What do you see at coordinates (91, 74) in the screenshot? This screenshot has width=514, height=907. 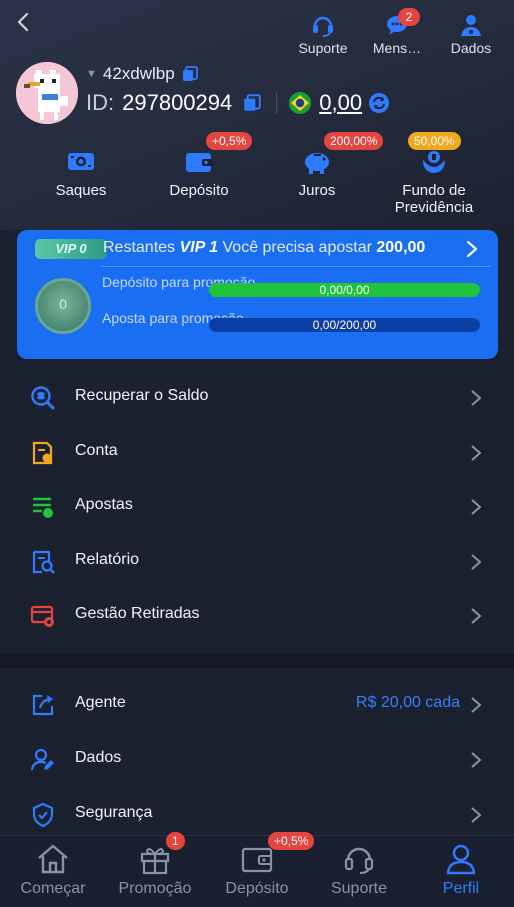 I see `caret-down-icon: ▼` at bounding box center [91, 74].